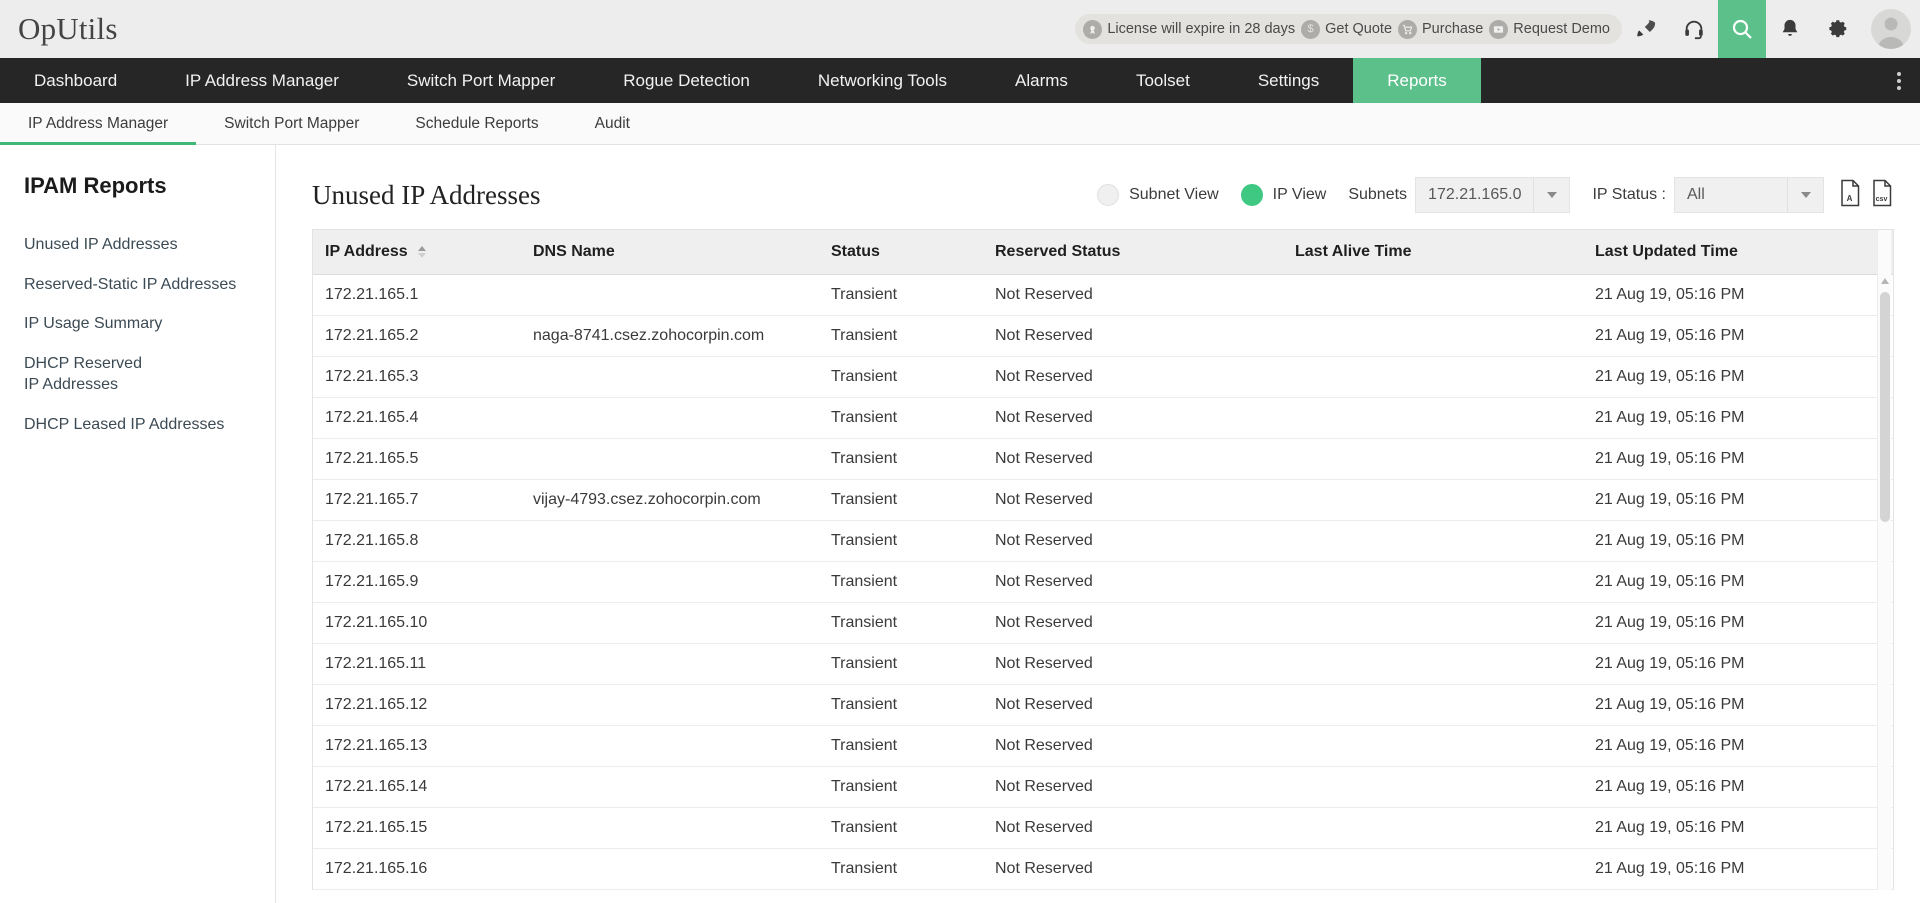 The height and width of the screenshot is (903, 1920). What do you see at coordinates (417, 623) in the screenshot?
I see `table-cell-ip: 172.21.165.10` at bounding box center [417, 623].